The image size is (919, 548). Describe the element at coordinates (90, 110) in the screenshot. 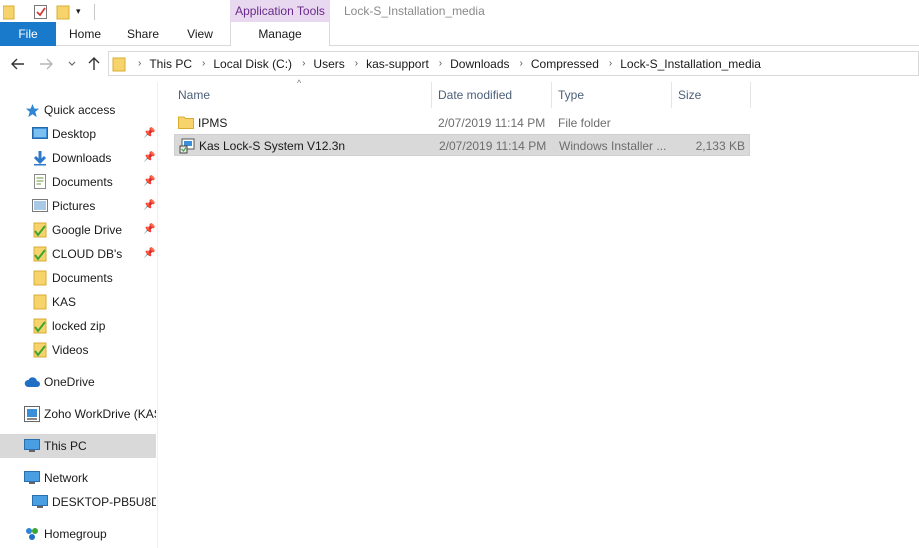

I see `nav-quick-access: Quick access` at that location.